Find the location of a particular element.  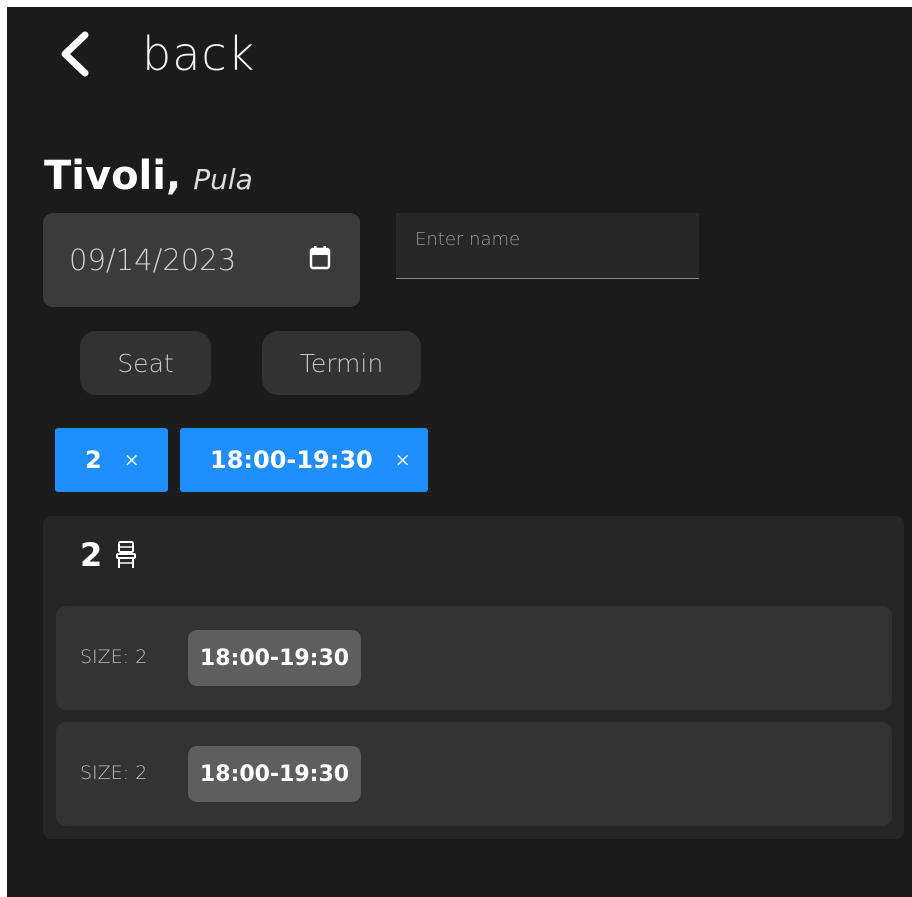

seat-filter-chip: 2 × is located at coordinates (111, 460).